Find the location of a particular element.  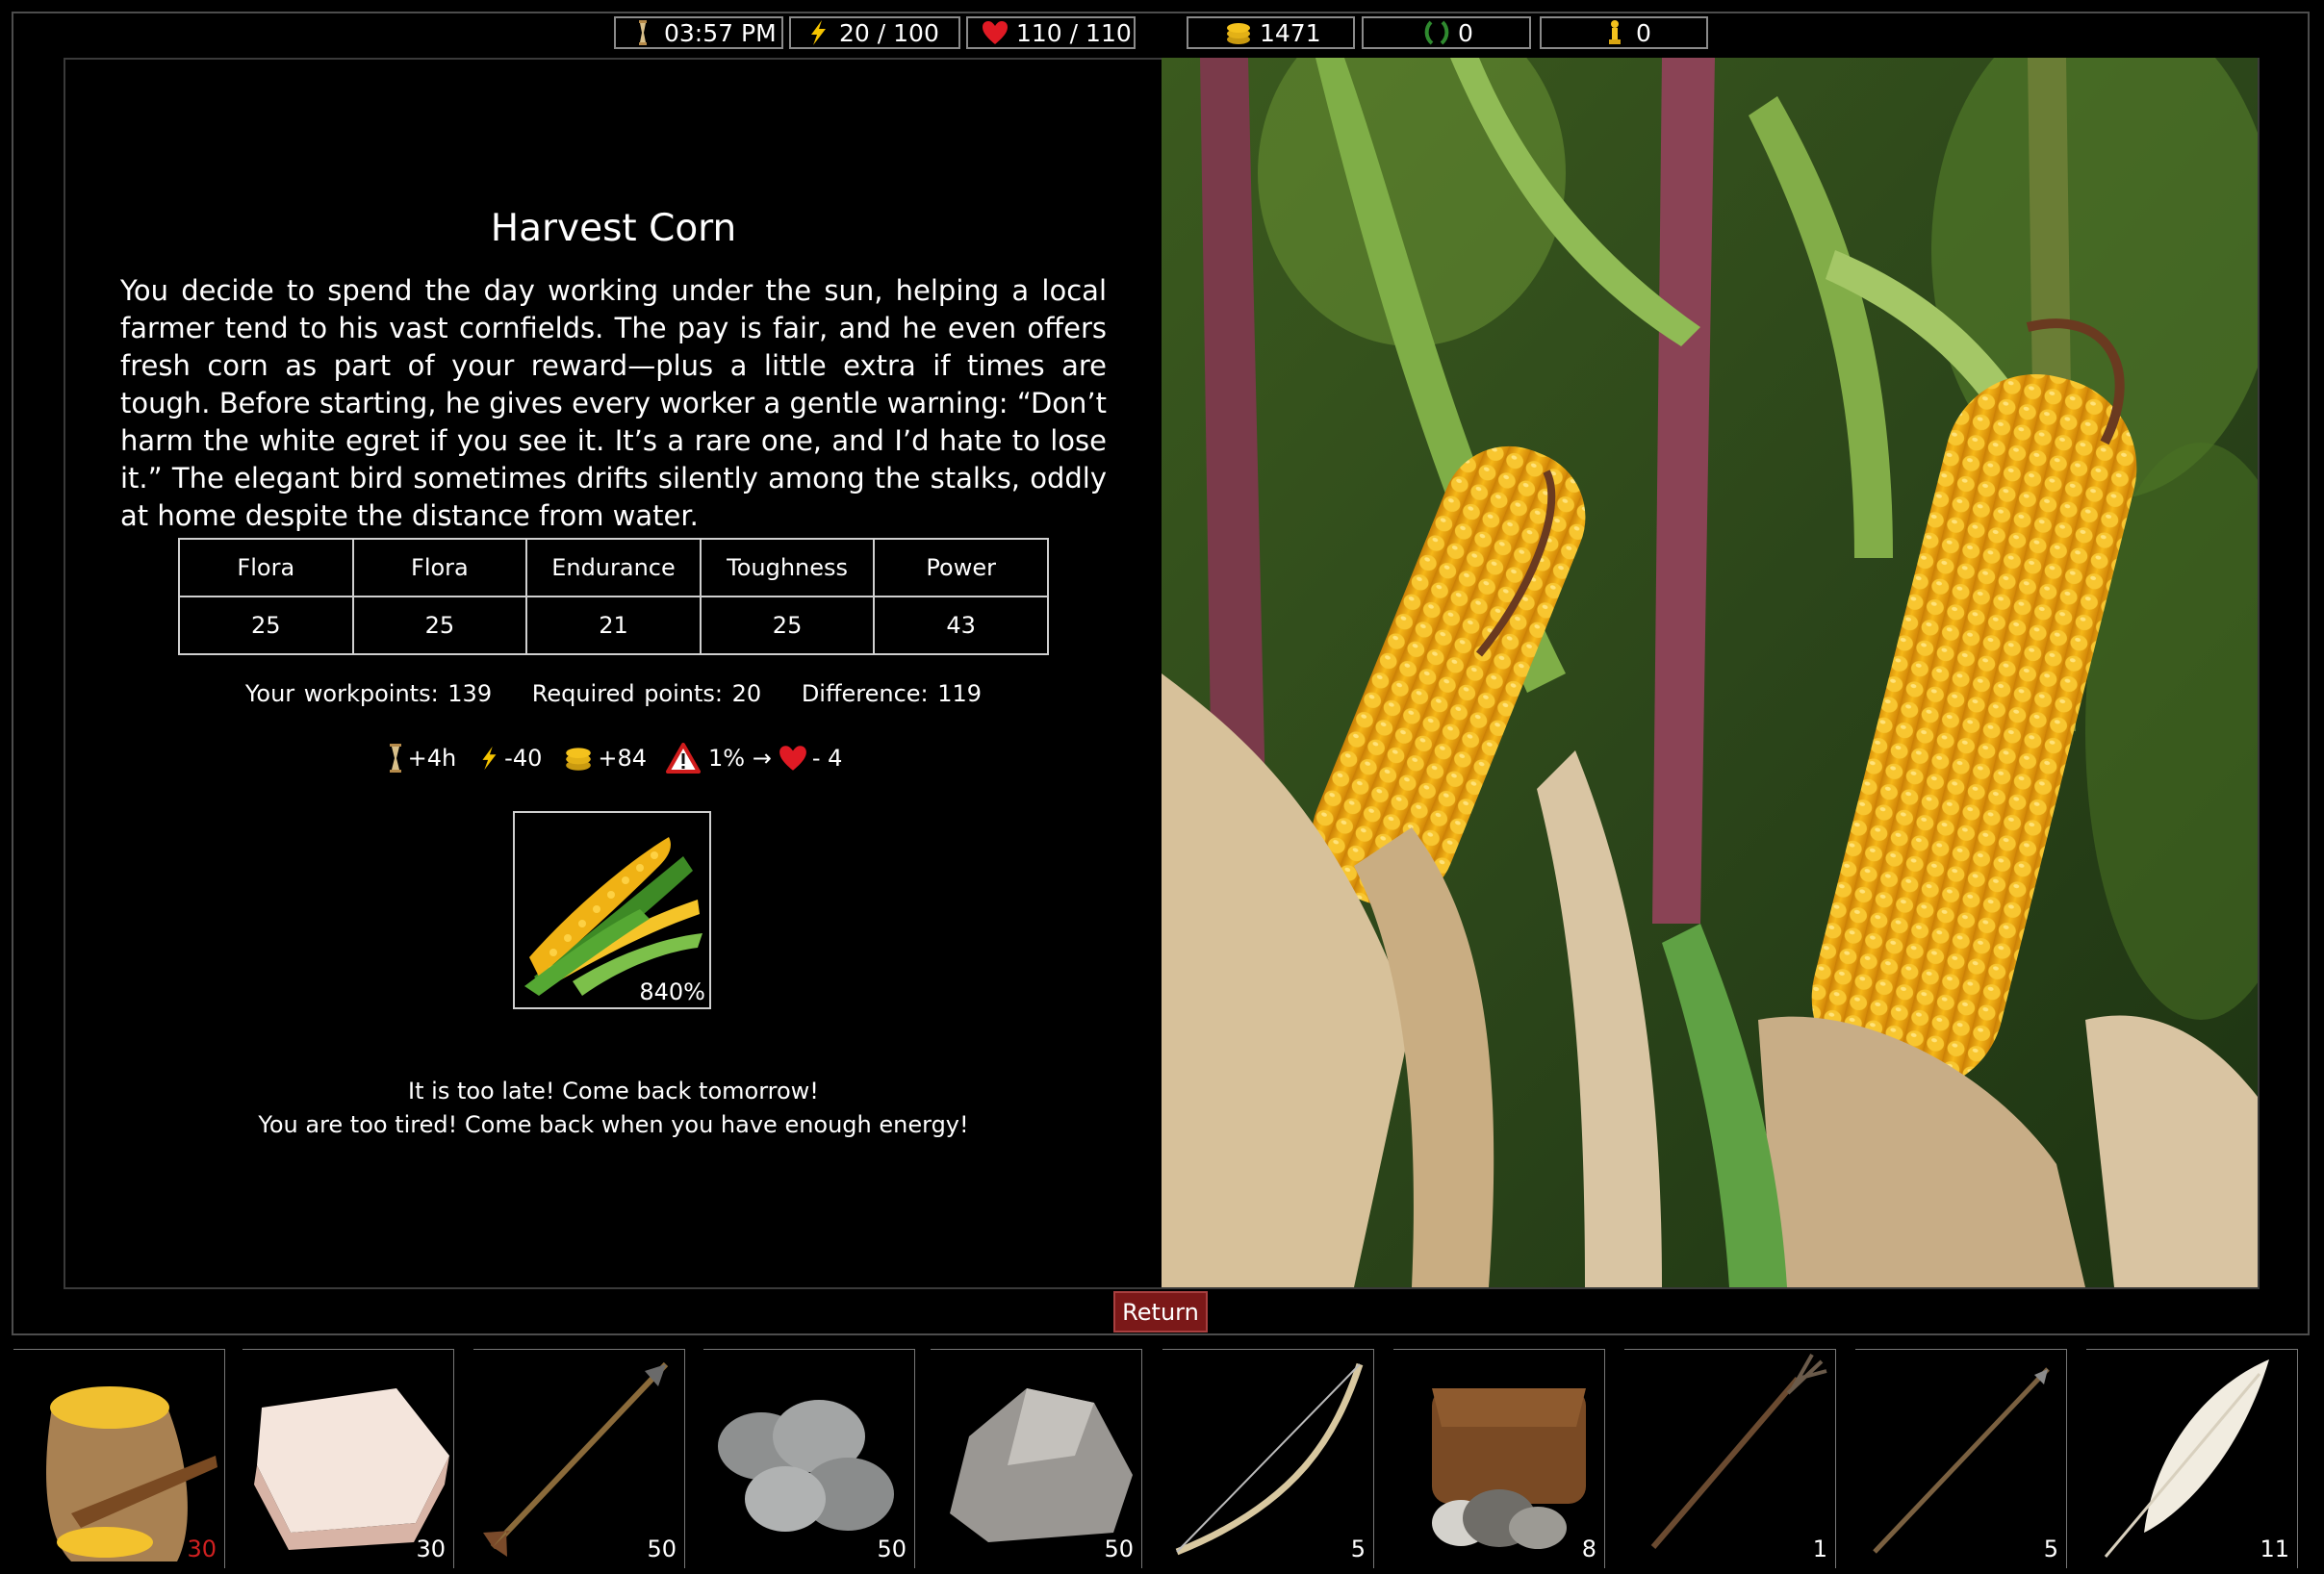

risk-effect: 1% → - 4 is located at coordinates (754, 759).